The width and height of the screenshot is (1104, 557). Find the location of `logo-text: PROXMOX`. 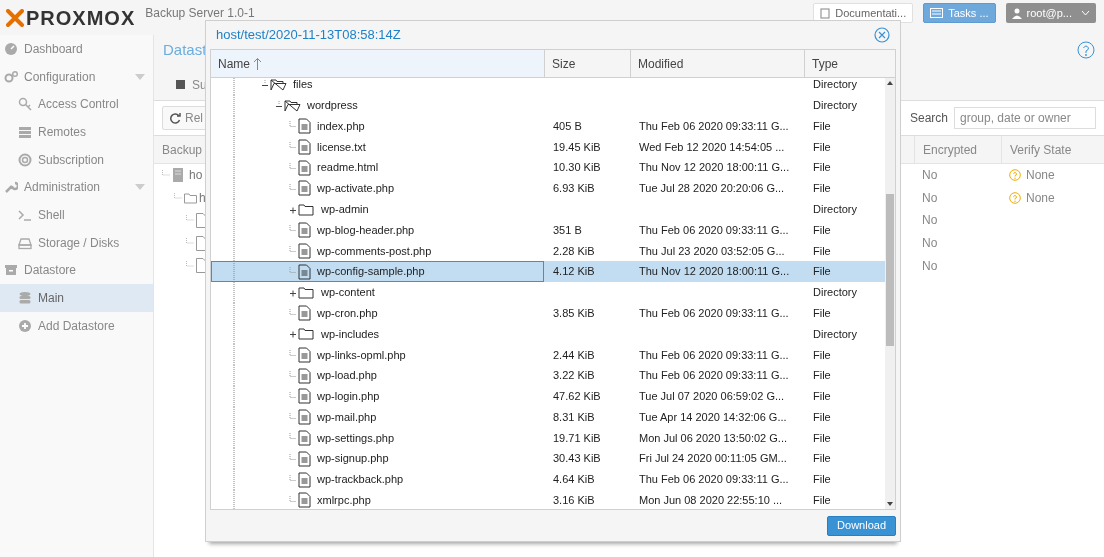

logo-text: PROXMOX is located at coordinates (81, 18).